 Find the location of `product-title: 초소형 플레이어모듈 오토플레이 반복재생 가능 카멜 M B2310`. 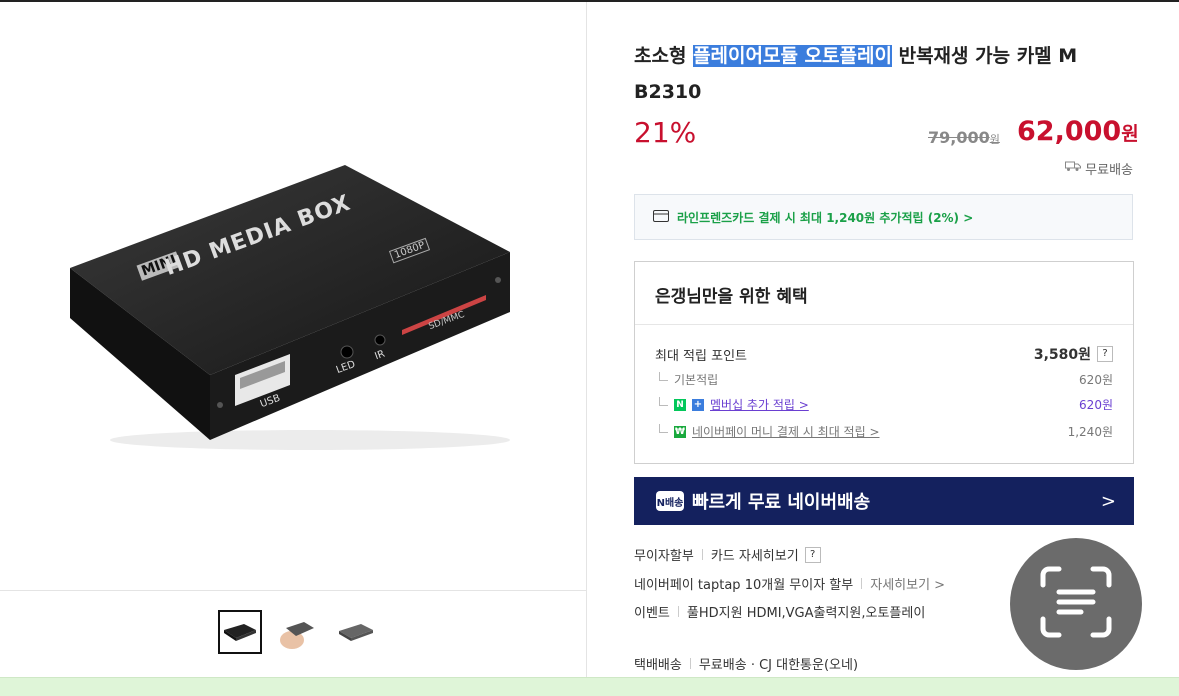

product-title: 초소형 플레이어모듈 오토플레이 반복재생 가능 카멜 M B2310 is located at coordinates (884, 74).